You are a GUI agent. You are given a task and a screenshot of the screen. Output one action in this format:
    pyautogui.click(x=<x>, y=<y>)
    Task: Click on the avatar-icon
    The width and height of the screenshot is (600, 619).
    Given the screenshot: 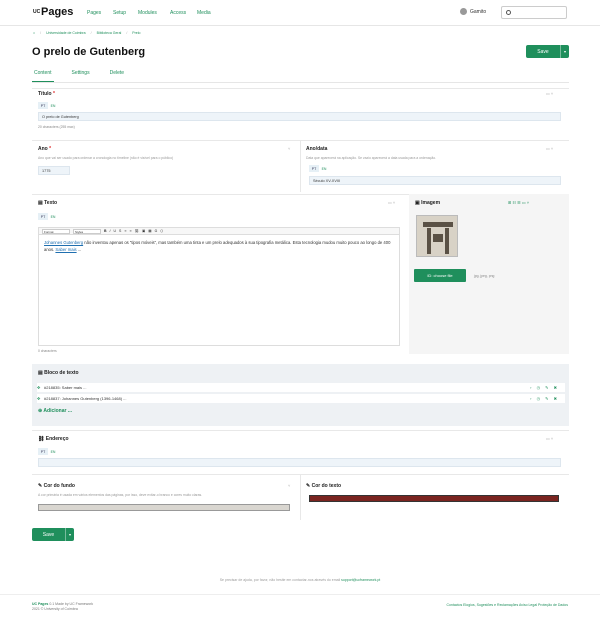 What is the action you would take?
    pyautogui.click(x=463, y=11)
    